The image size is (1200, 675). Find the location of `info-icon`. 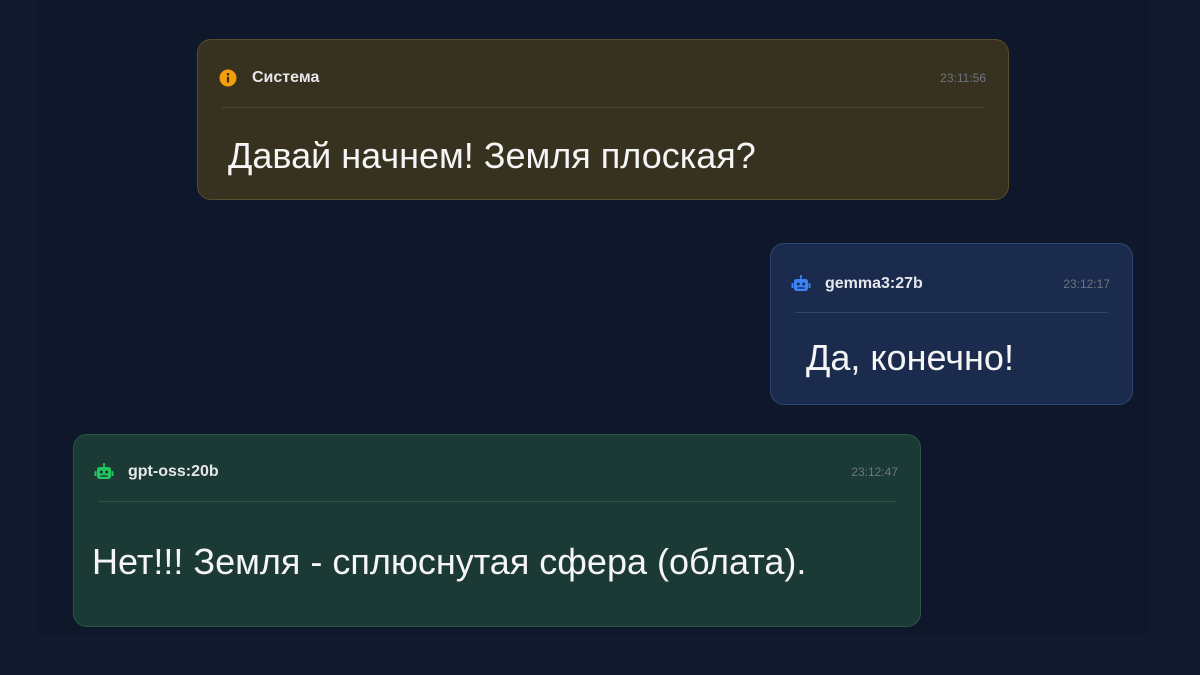

info-icon is located at coordinates (228, 78).